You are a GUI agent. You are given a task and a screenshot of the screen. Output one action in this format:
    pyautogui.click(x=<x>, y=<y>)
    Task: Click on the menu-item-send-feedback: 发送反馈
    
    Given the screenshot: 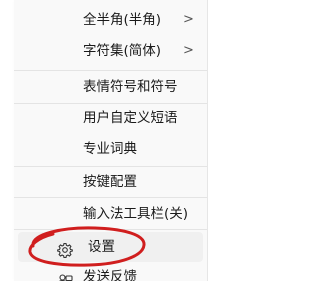 What is the action you would take?
    pyautogui.click(x=110, y=271)
    